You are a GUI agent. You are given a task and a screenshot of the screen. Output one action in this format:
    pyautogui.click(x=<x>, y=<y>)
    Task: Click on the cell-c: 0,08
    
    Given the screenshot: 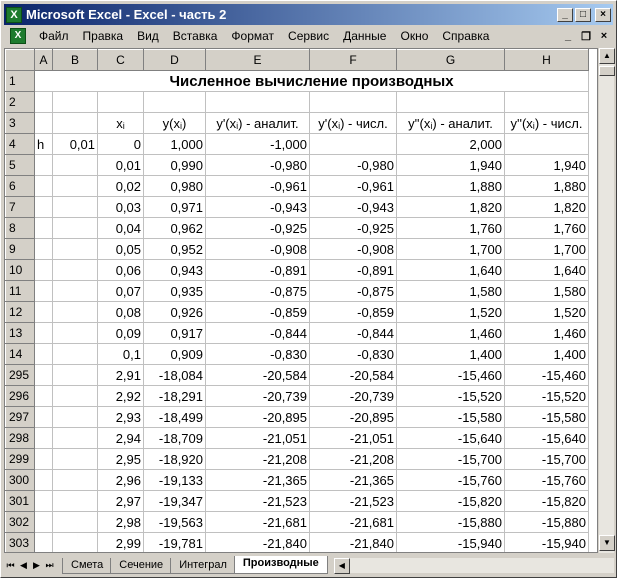 What is the action you would take?
    pyautogui.click(x=120, y=312)
    